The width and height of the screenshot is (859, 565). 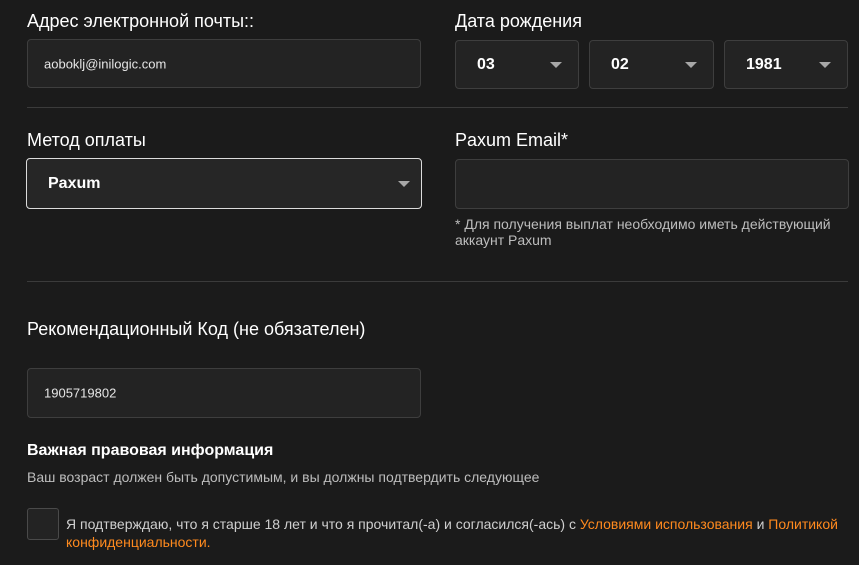 What do you see at coordinates (196, 329) in the screenshot?
I see `referral-code-label: Рекомендационный Код (не обязателен)` at bounding box center [196, 329].